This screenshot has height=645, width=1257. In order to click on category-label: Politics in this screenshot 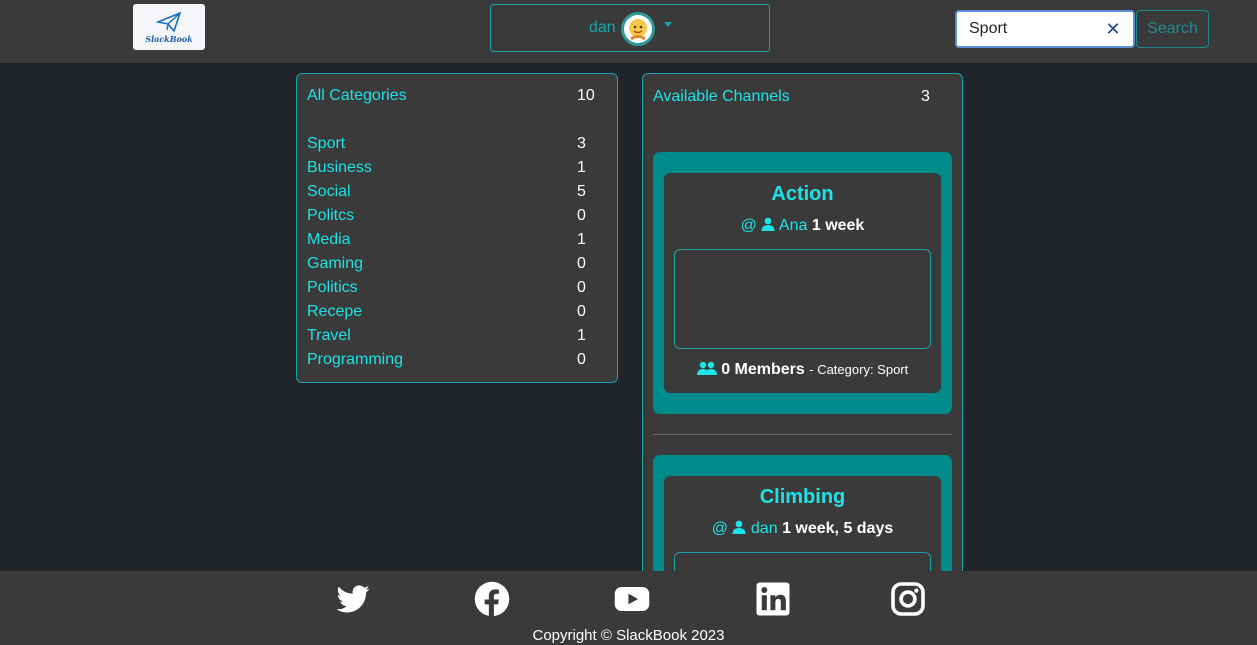, I will do `click(332, 288)`.